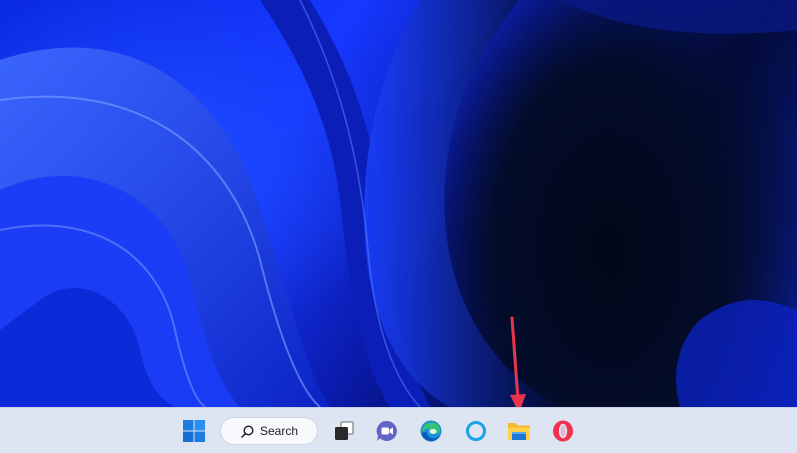 This screenshot has width=797, height=453. What do you see at coordinates (279, 431) in the screenshot?
I see `search-label: Search` at bounding box center [279, 431].